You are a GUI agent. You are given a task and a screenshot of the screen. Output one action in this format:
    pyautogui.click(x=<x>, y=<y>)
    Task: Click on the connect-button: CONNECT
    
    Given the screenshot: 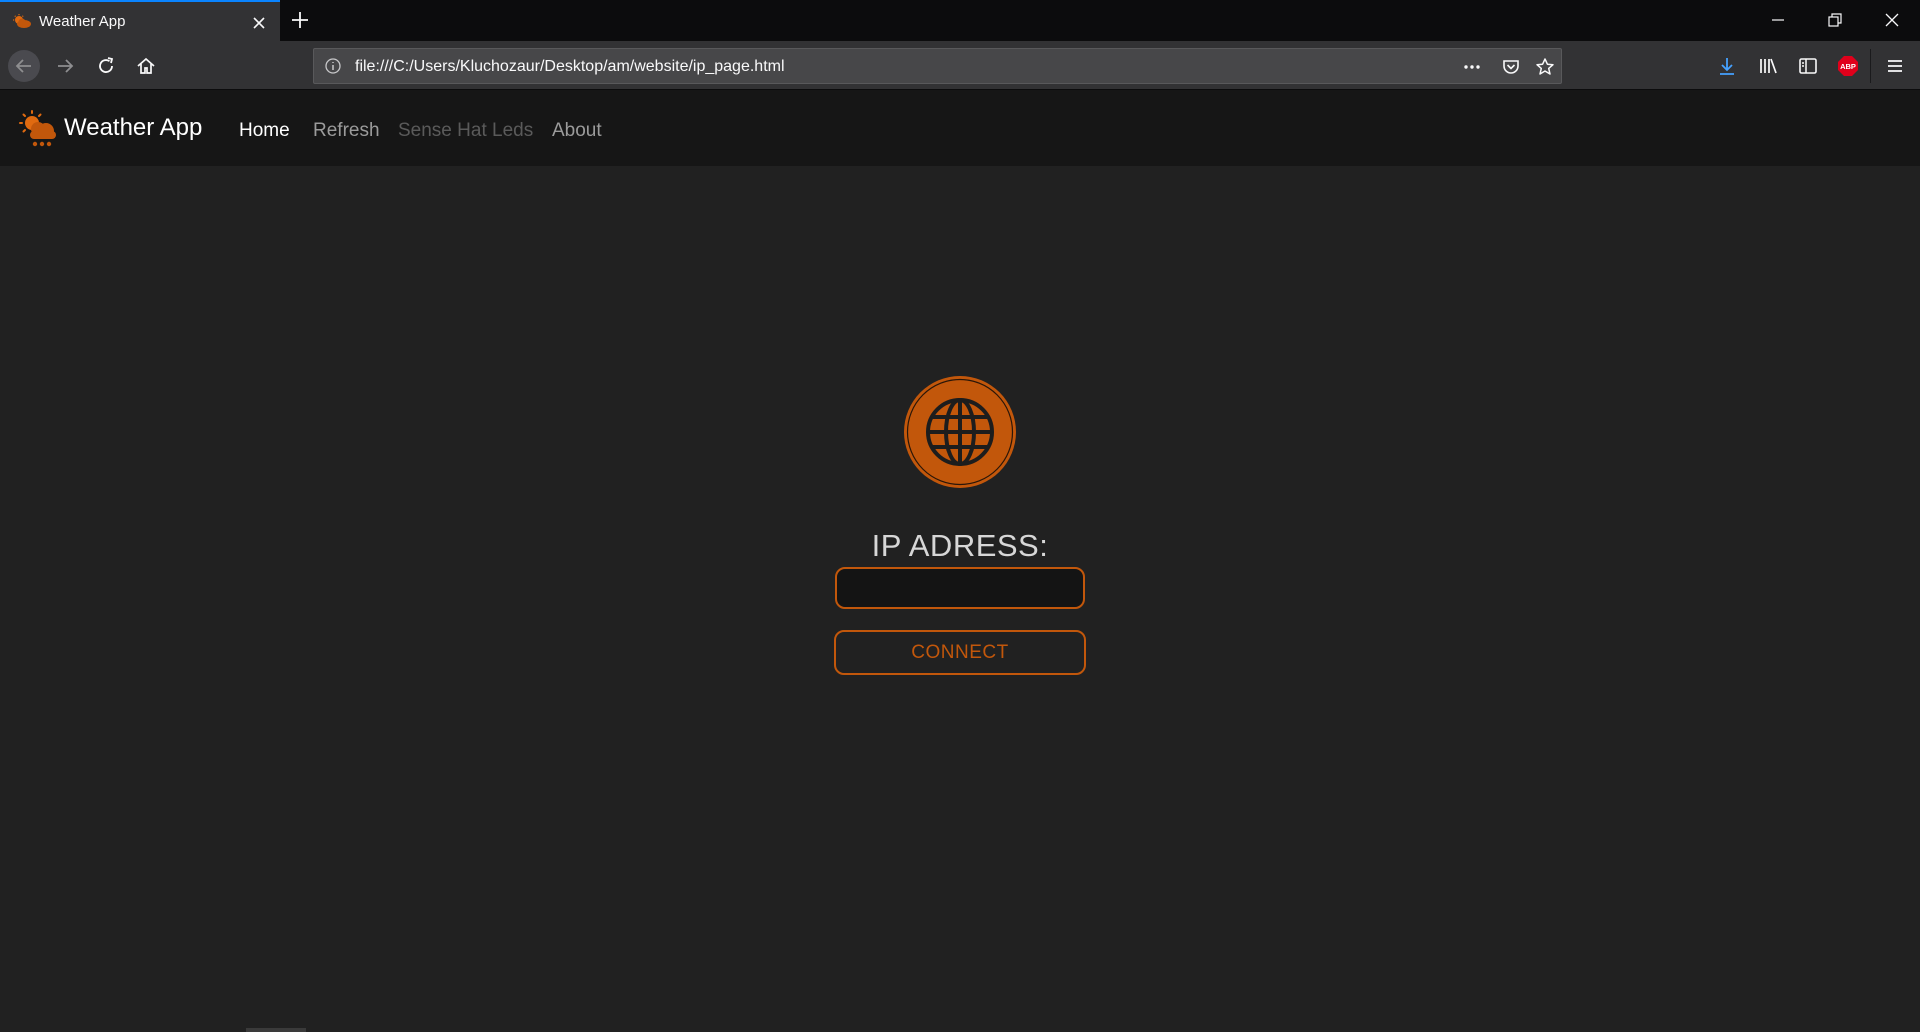 What is the action you would take?
    pyautogui.click(x=960, y=652)
    